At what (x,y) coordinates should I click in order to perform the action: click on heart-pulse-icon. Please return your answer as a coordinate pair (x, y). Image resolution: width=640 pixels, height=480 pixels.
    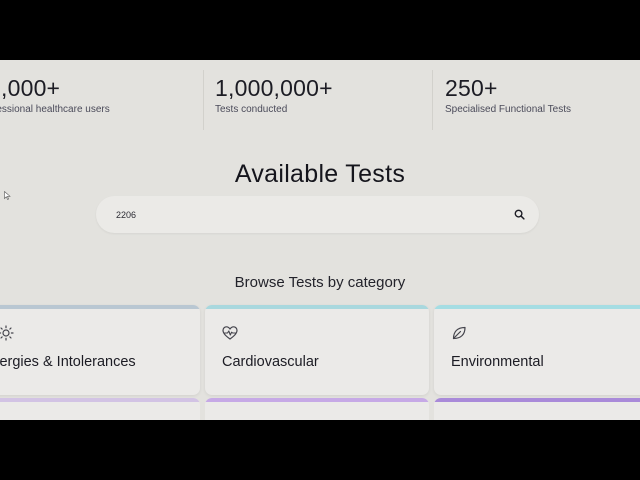
    Looking at the image, I should click on (230, 333).